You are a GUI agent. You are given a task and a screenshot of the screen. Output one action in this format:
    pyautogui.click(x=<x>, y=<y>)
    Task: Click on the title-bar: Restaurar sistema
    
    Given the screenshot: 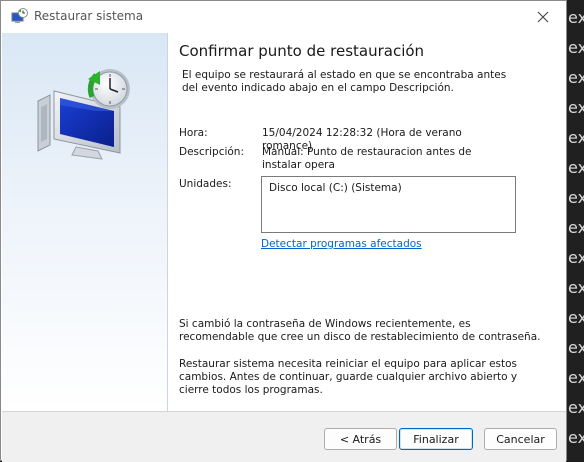 What is the action you would take?
    pyautogui.click(x=283, y=17)
    